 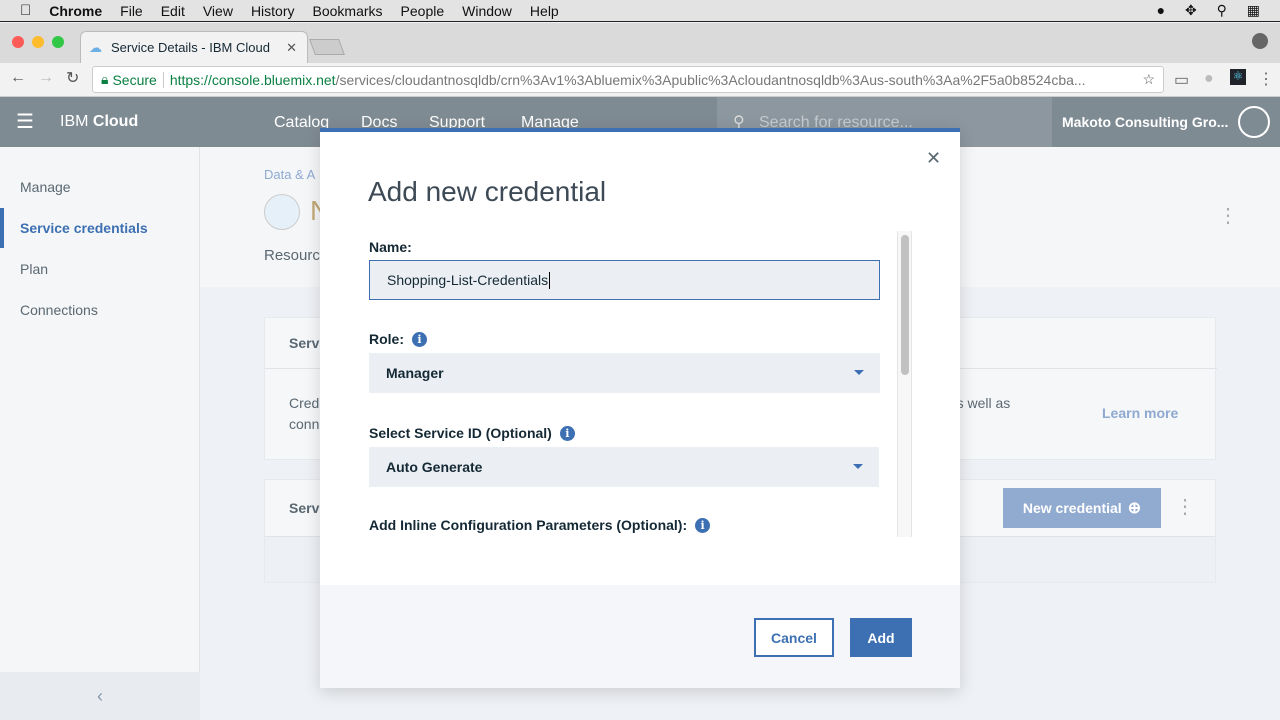 I want to click on close-window-button, so click(x=18, y=42).